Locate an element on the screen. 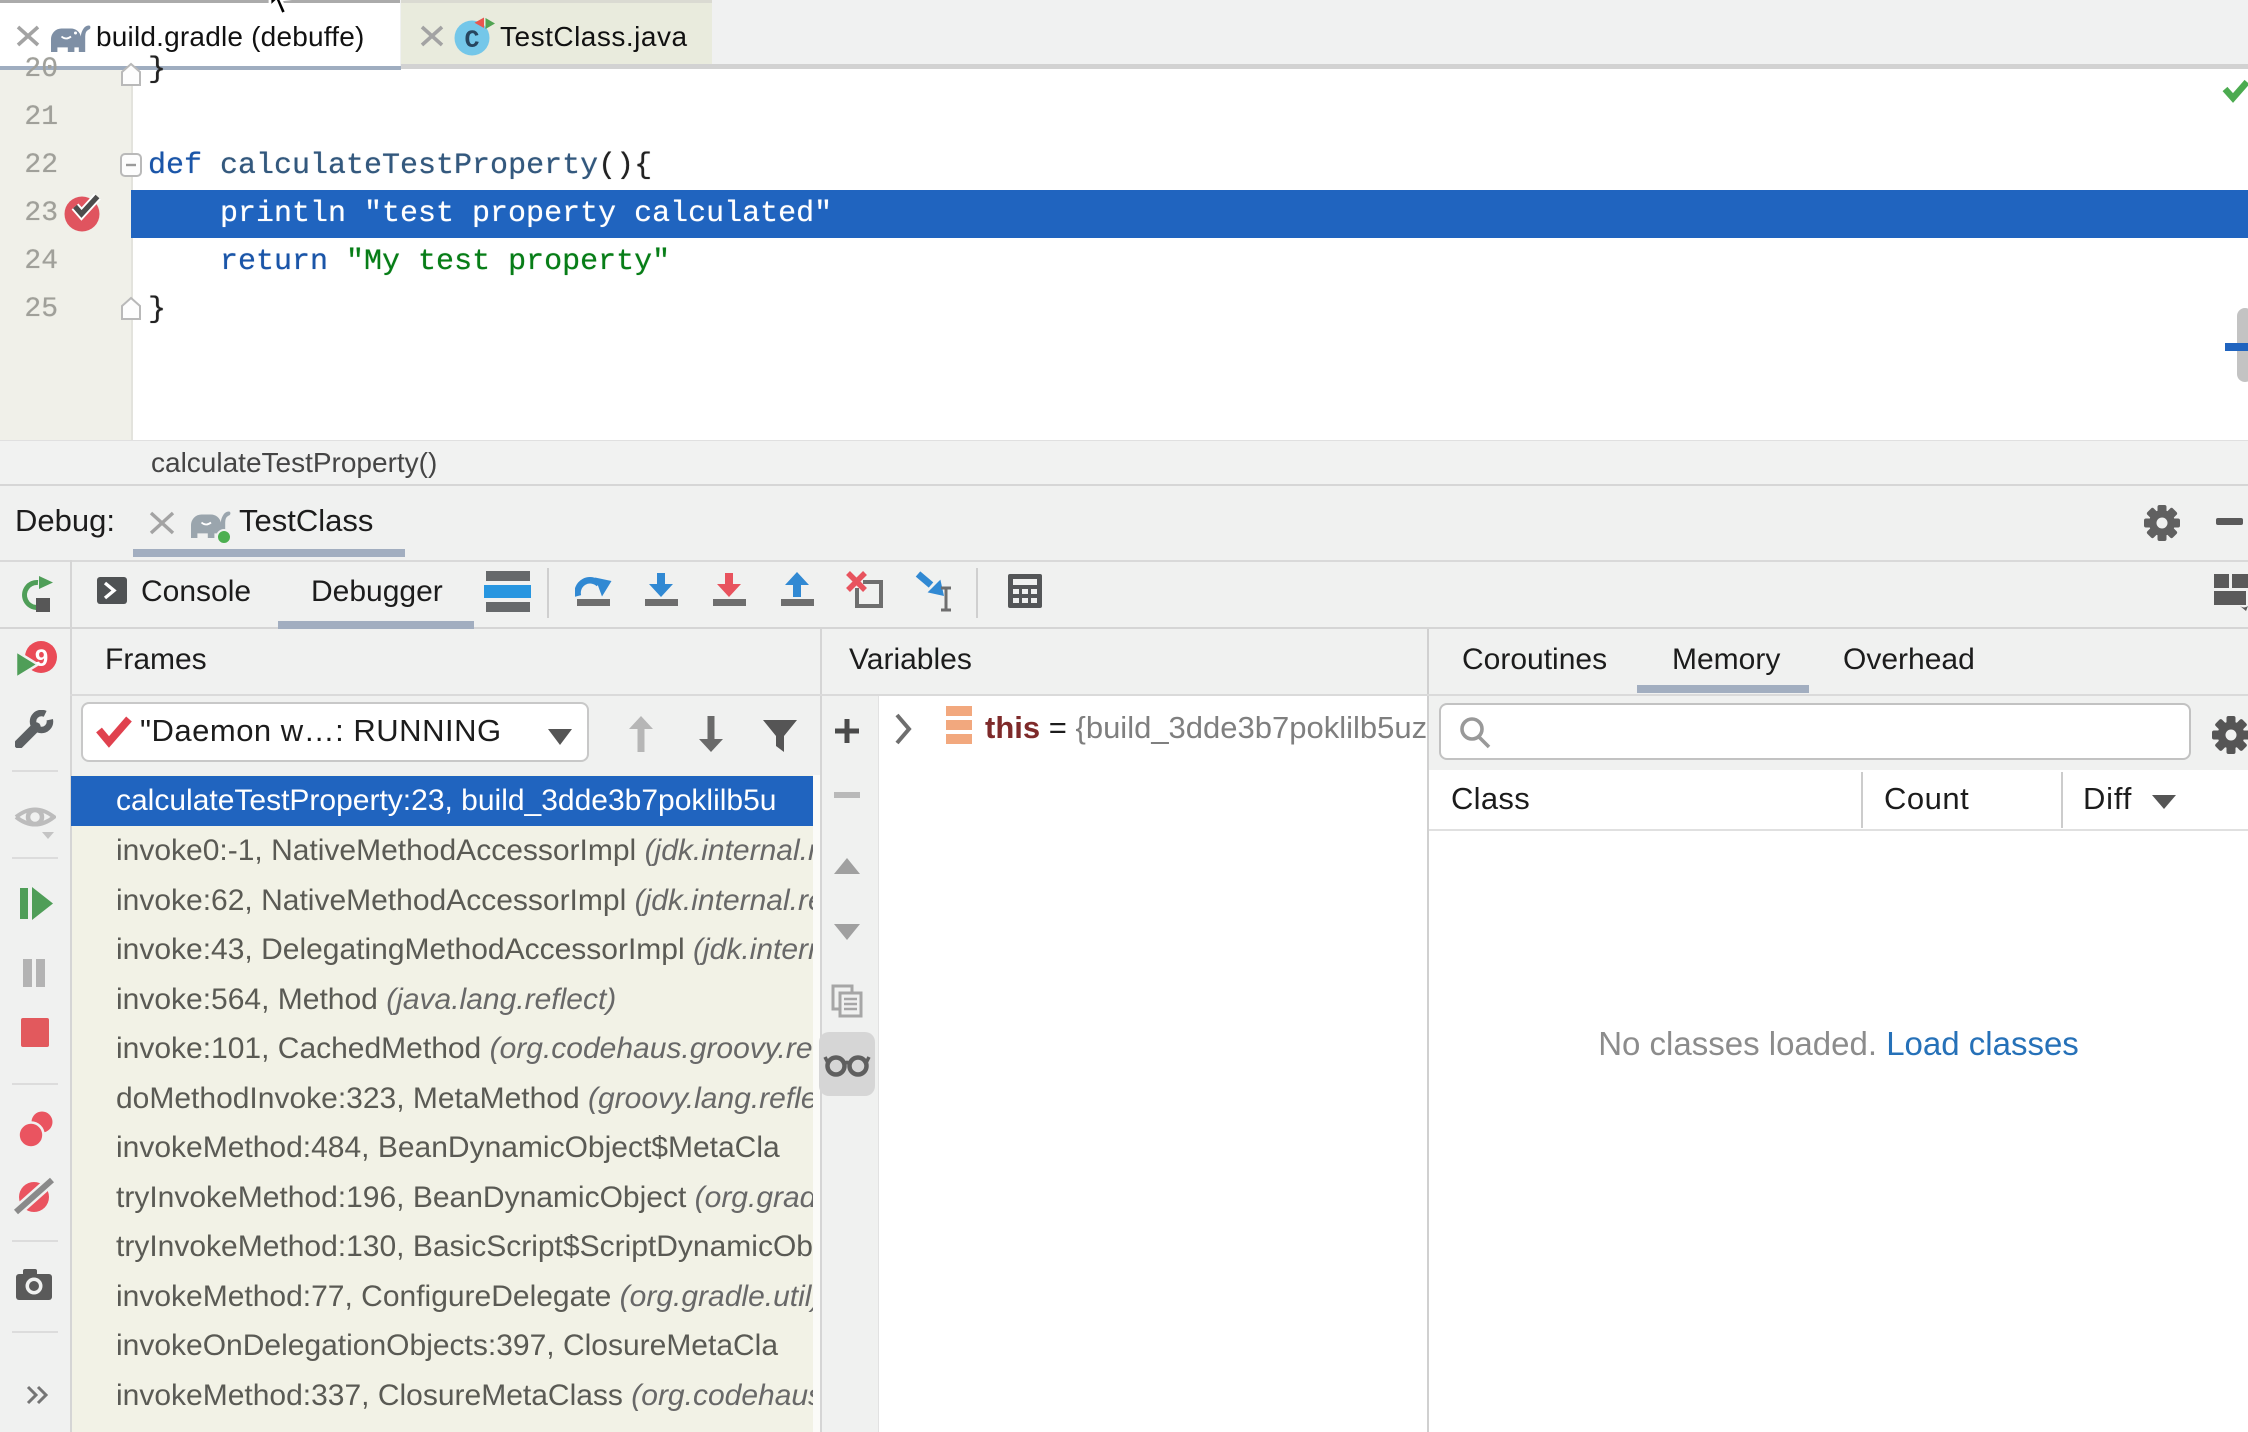 The image size is (2248, 1432). svg-text: C is located at coordinates (471, 40).